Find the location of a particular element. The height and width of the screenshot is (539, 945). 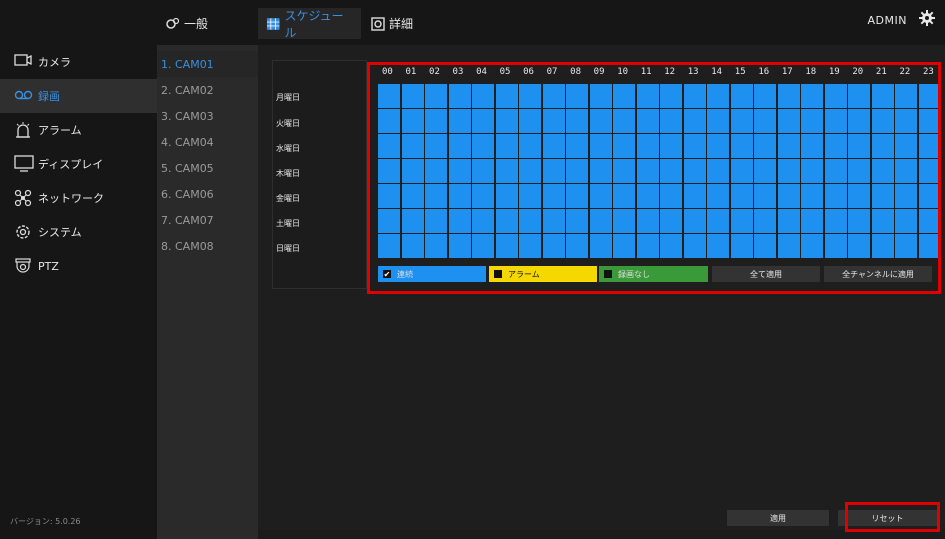

sidebar-item-label: 録画 is located at coordinates (49, 96).